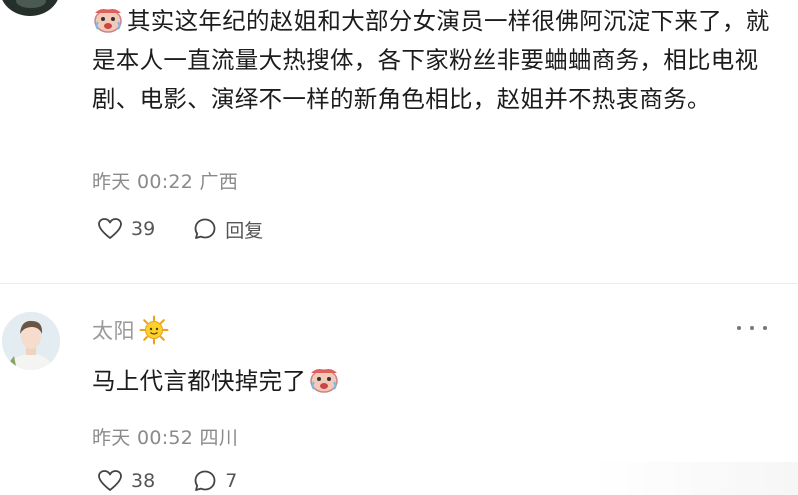 This screenshot has width=798, height=495. I want to click on comment-actions: 39 回复, so click(199, 229).